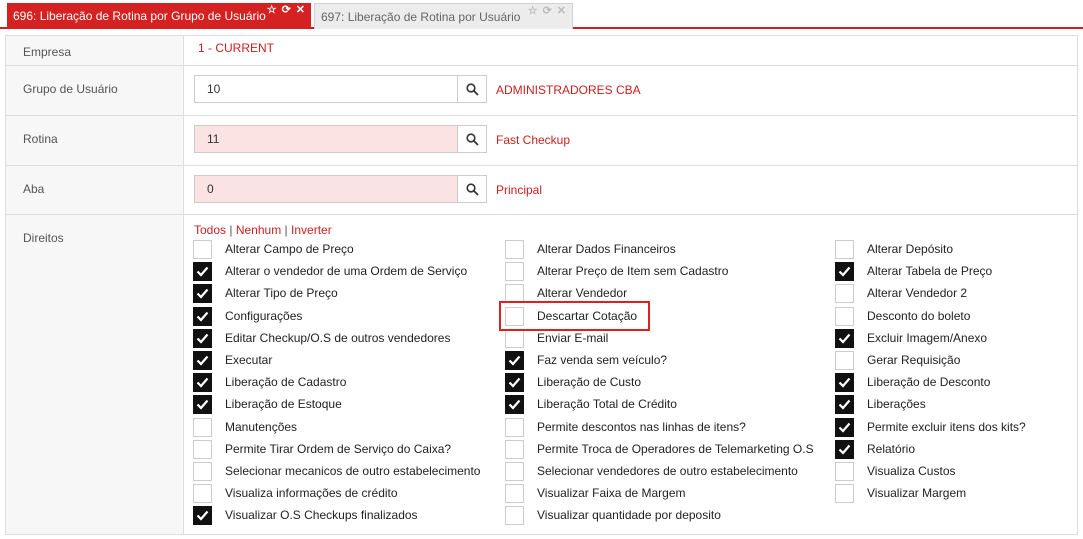  What do you see at coordinates (326, 189) in the screenshot?
I see `aba-input: 0` at bounding box center [326, 189].